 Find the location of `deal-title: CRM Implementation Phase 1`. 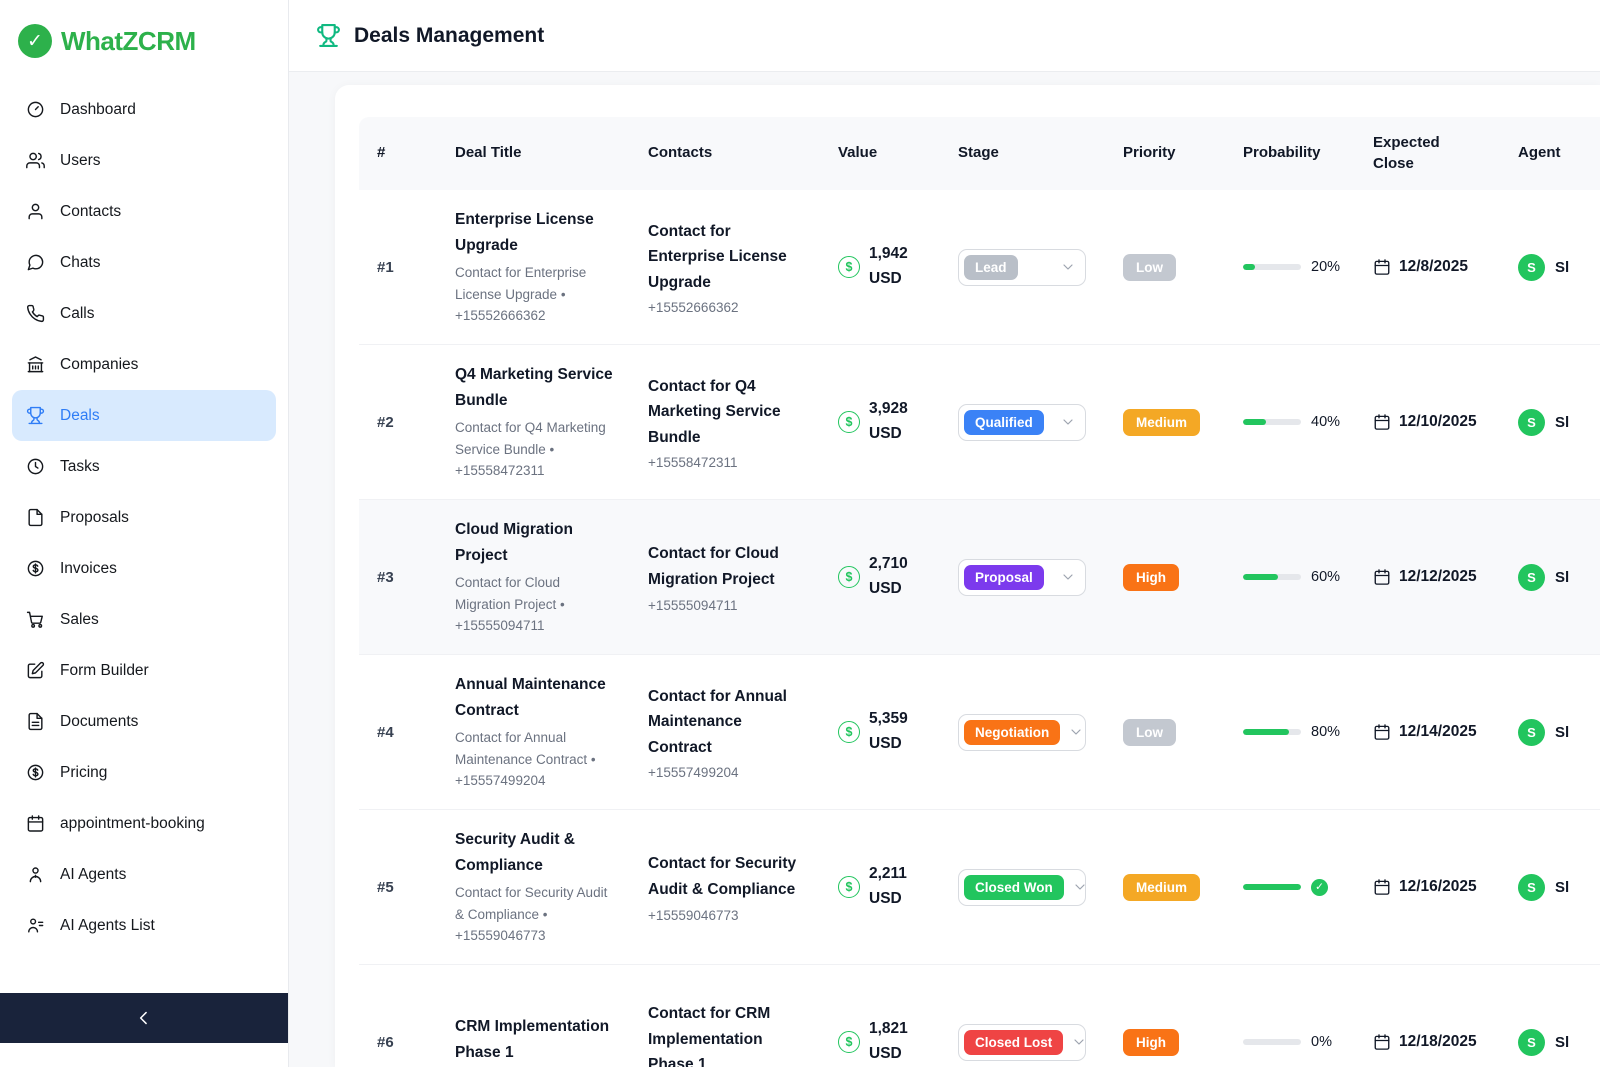

deal-title: CRM Implementation Phase 1 is located at coordinates (532, 1039).